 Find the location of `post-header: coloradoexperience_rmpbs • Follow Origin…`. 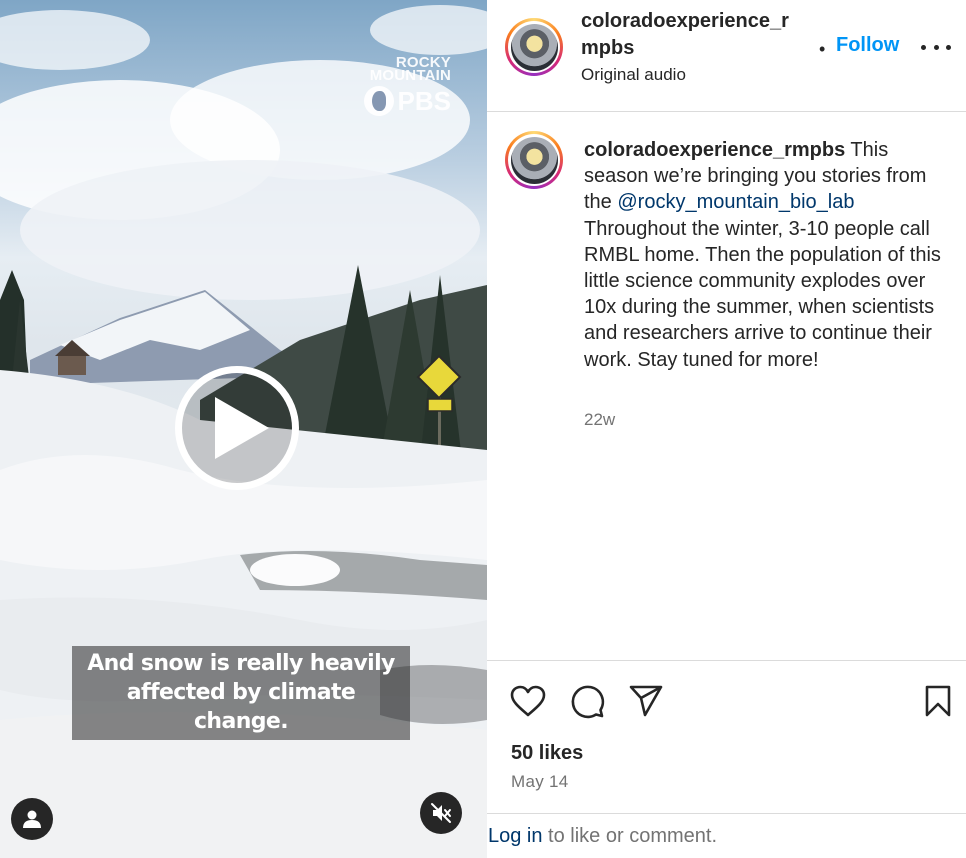

post-header: coloradoexperience_rmpbs • Follow Origin… is located at coordinates (726, 56).